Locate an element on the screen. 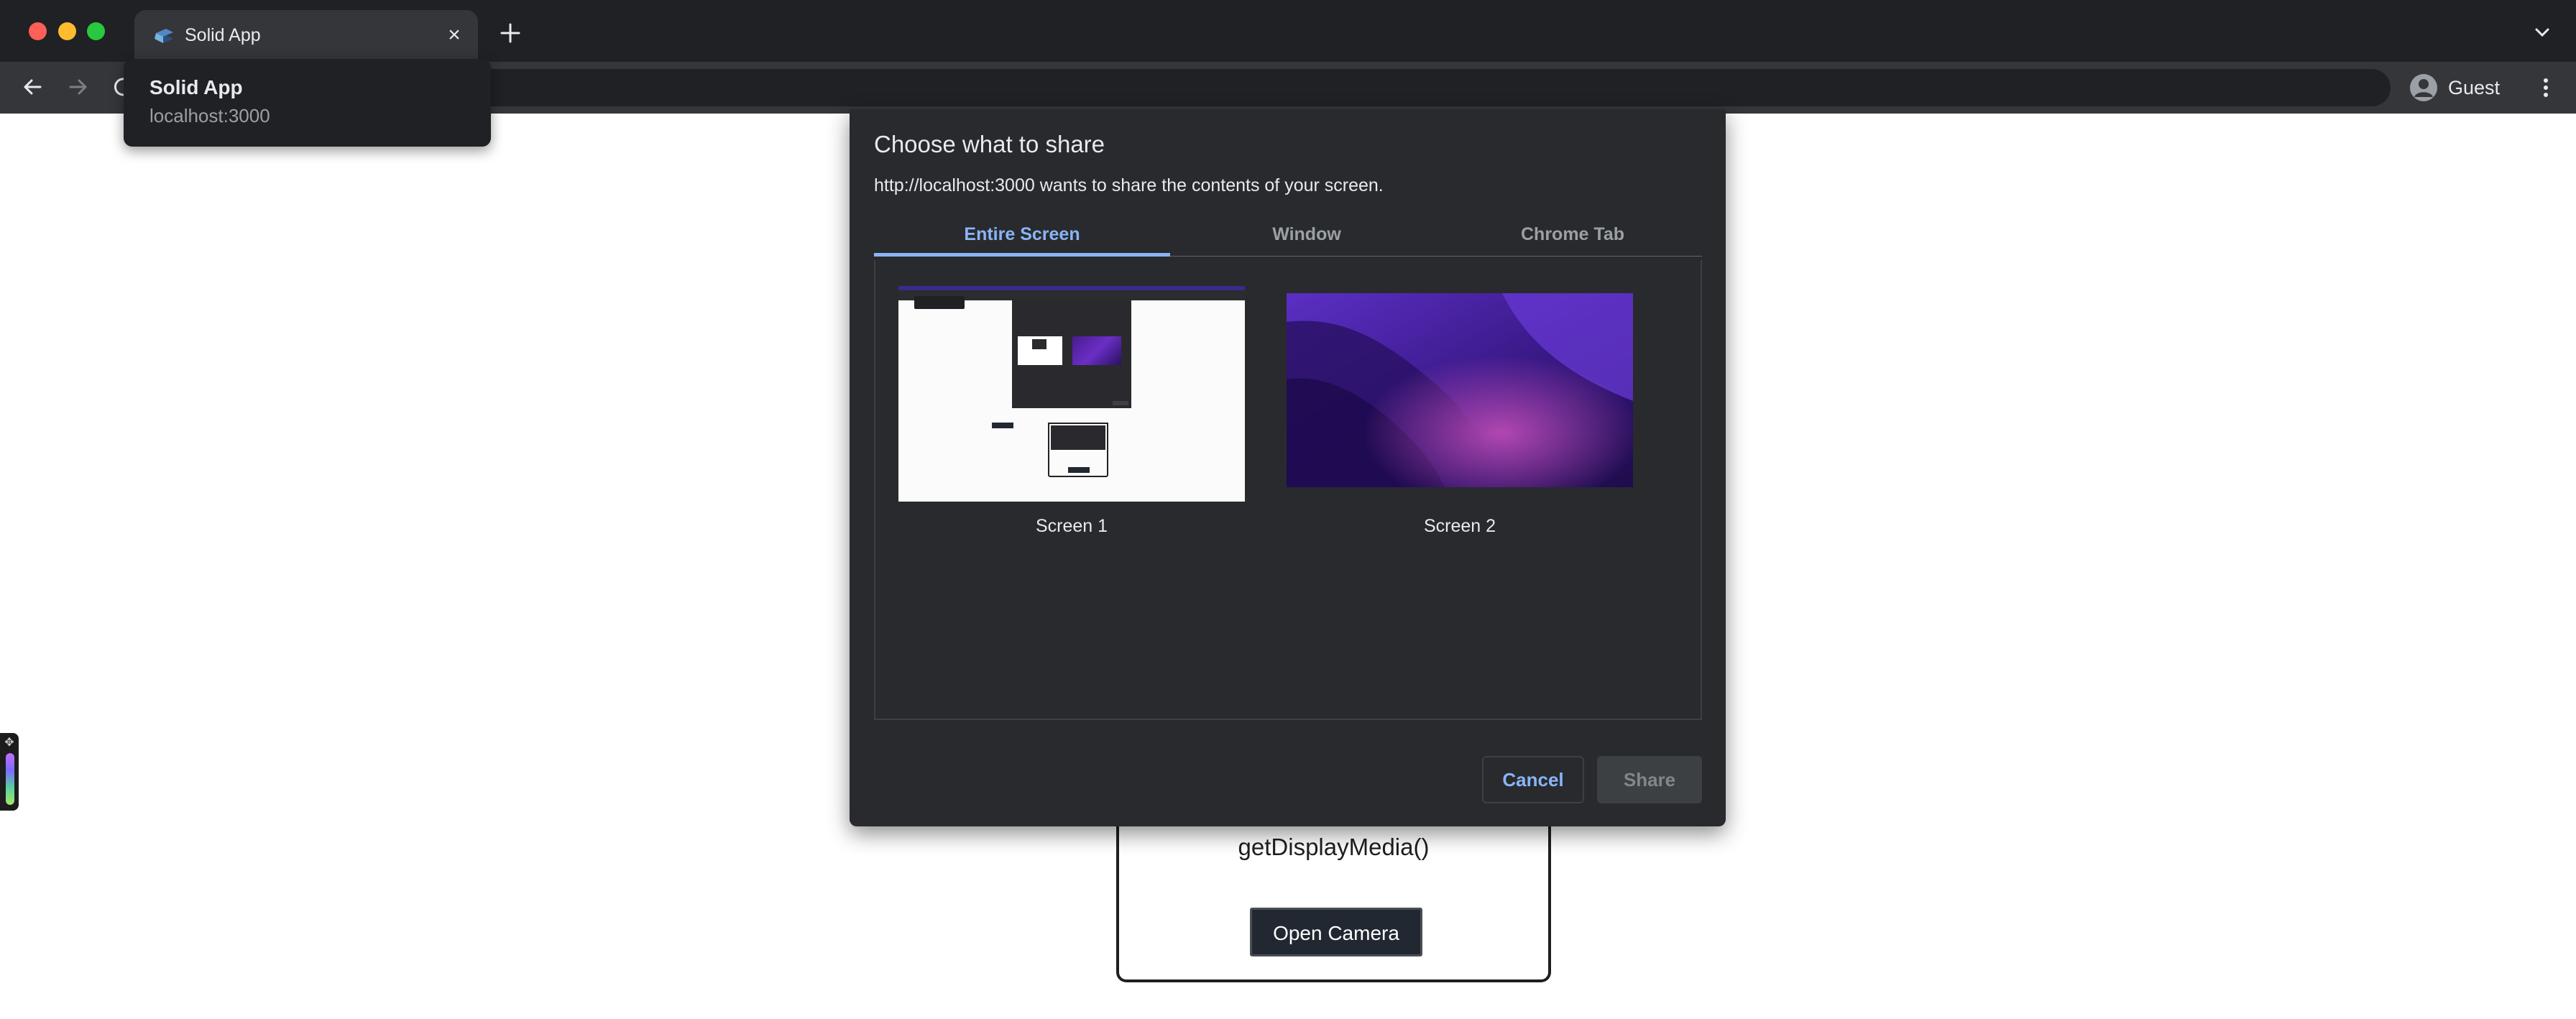 Image resolution: width=2576 pixels, height=1019 pixels. color-bar is located at coordinates (10, 779).